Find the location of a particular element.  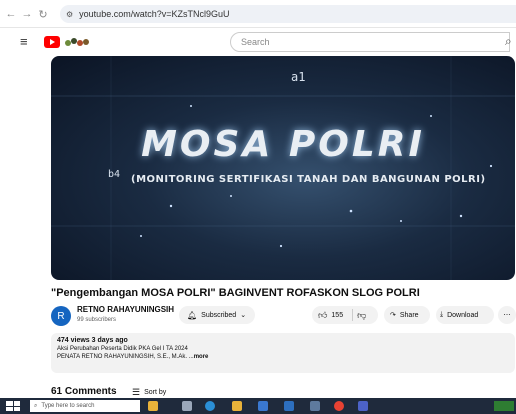

photos-icon is located at coordinates (315, 406).